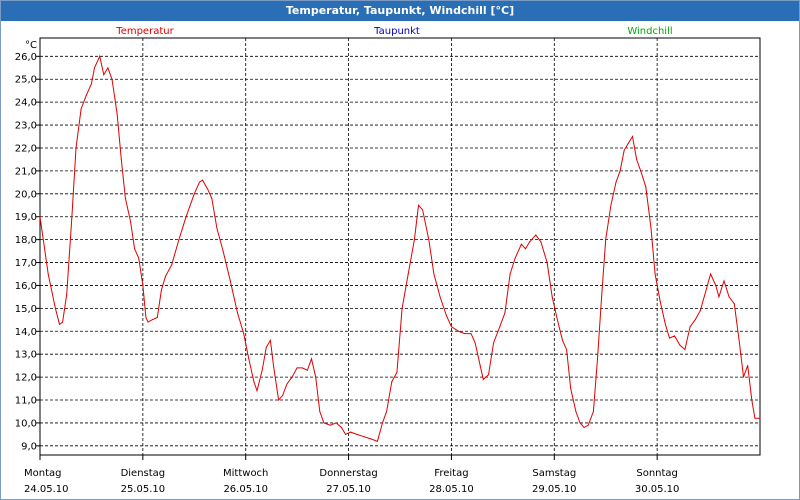 Image resolution: width=800 pixels, height=500 pixels. What do you see at coordinates (143, 489) in the screenshot?
I see `x-tick-date: 25.05.10` at bounding box center [143, 489].